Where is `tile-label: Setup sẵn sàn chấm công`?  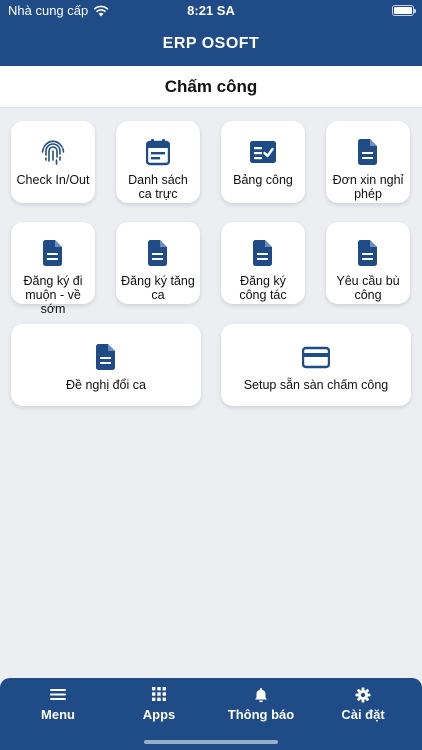 tile-label: Setup sẵn sàn chấm công is located at coordinates (316, 385).